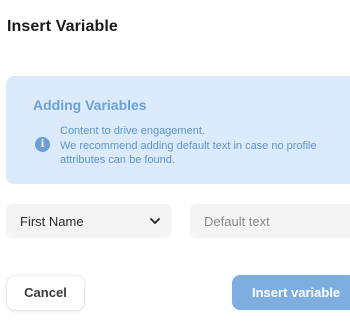  What do you see at coordinates (132, 131) in the screenshot?
I see `info-line: Content to drive engagement.` at bounding box center [132, 131].